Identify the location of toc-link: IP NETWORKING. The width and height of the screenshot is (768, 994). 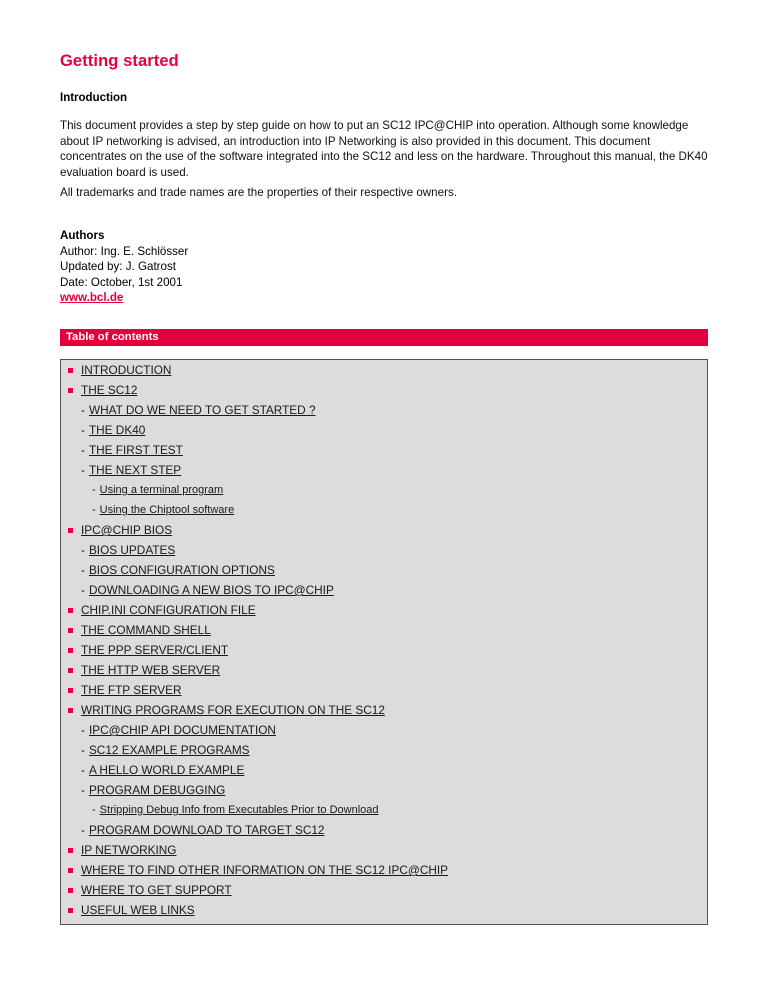
(128, 850).